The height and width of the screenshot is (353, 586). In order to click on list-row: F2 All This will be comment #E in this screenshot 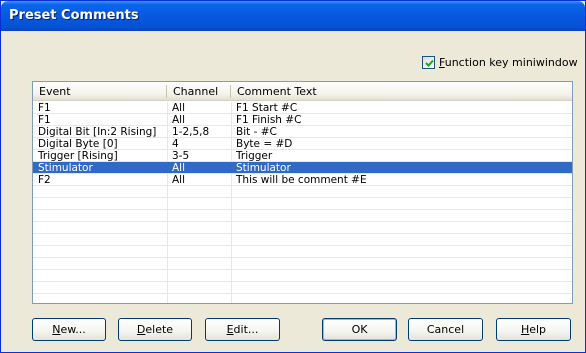, I will do `click(302, 180)`.